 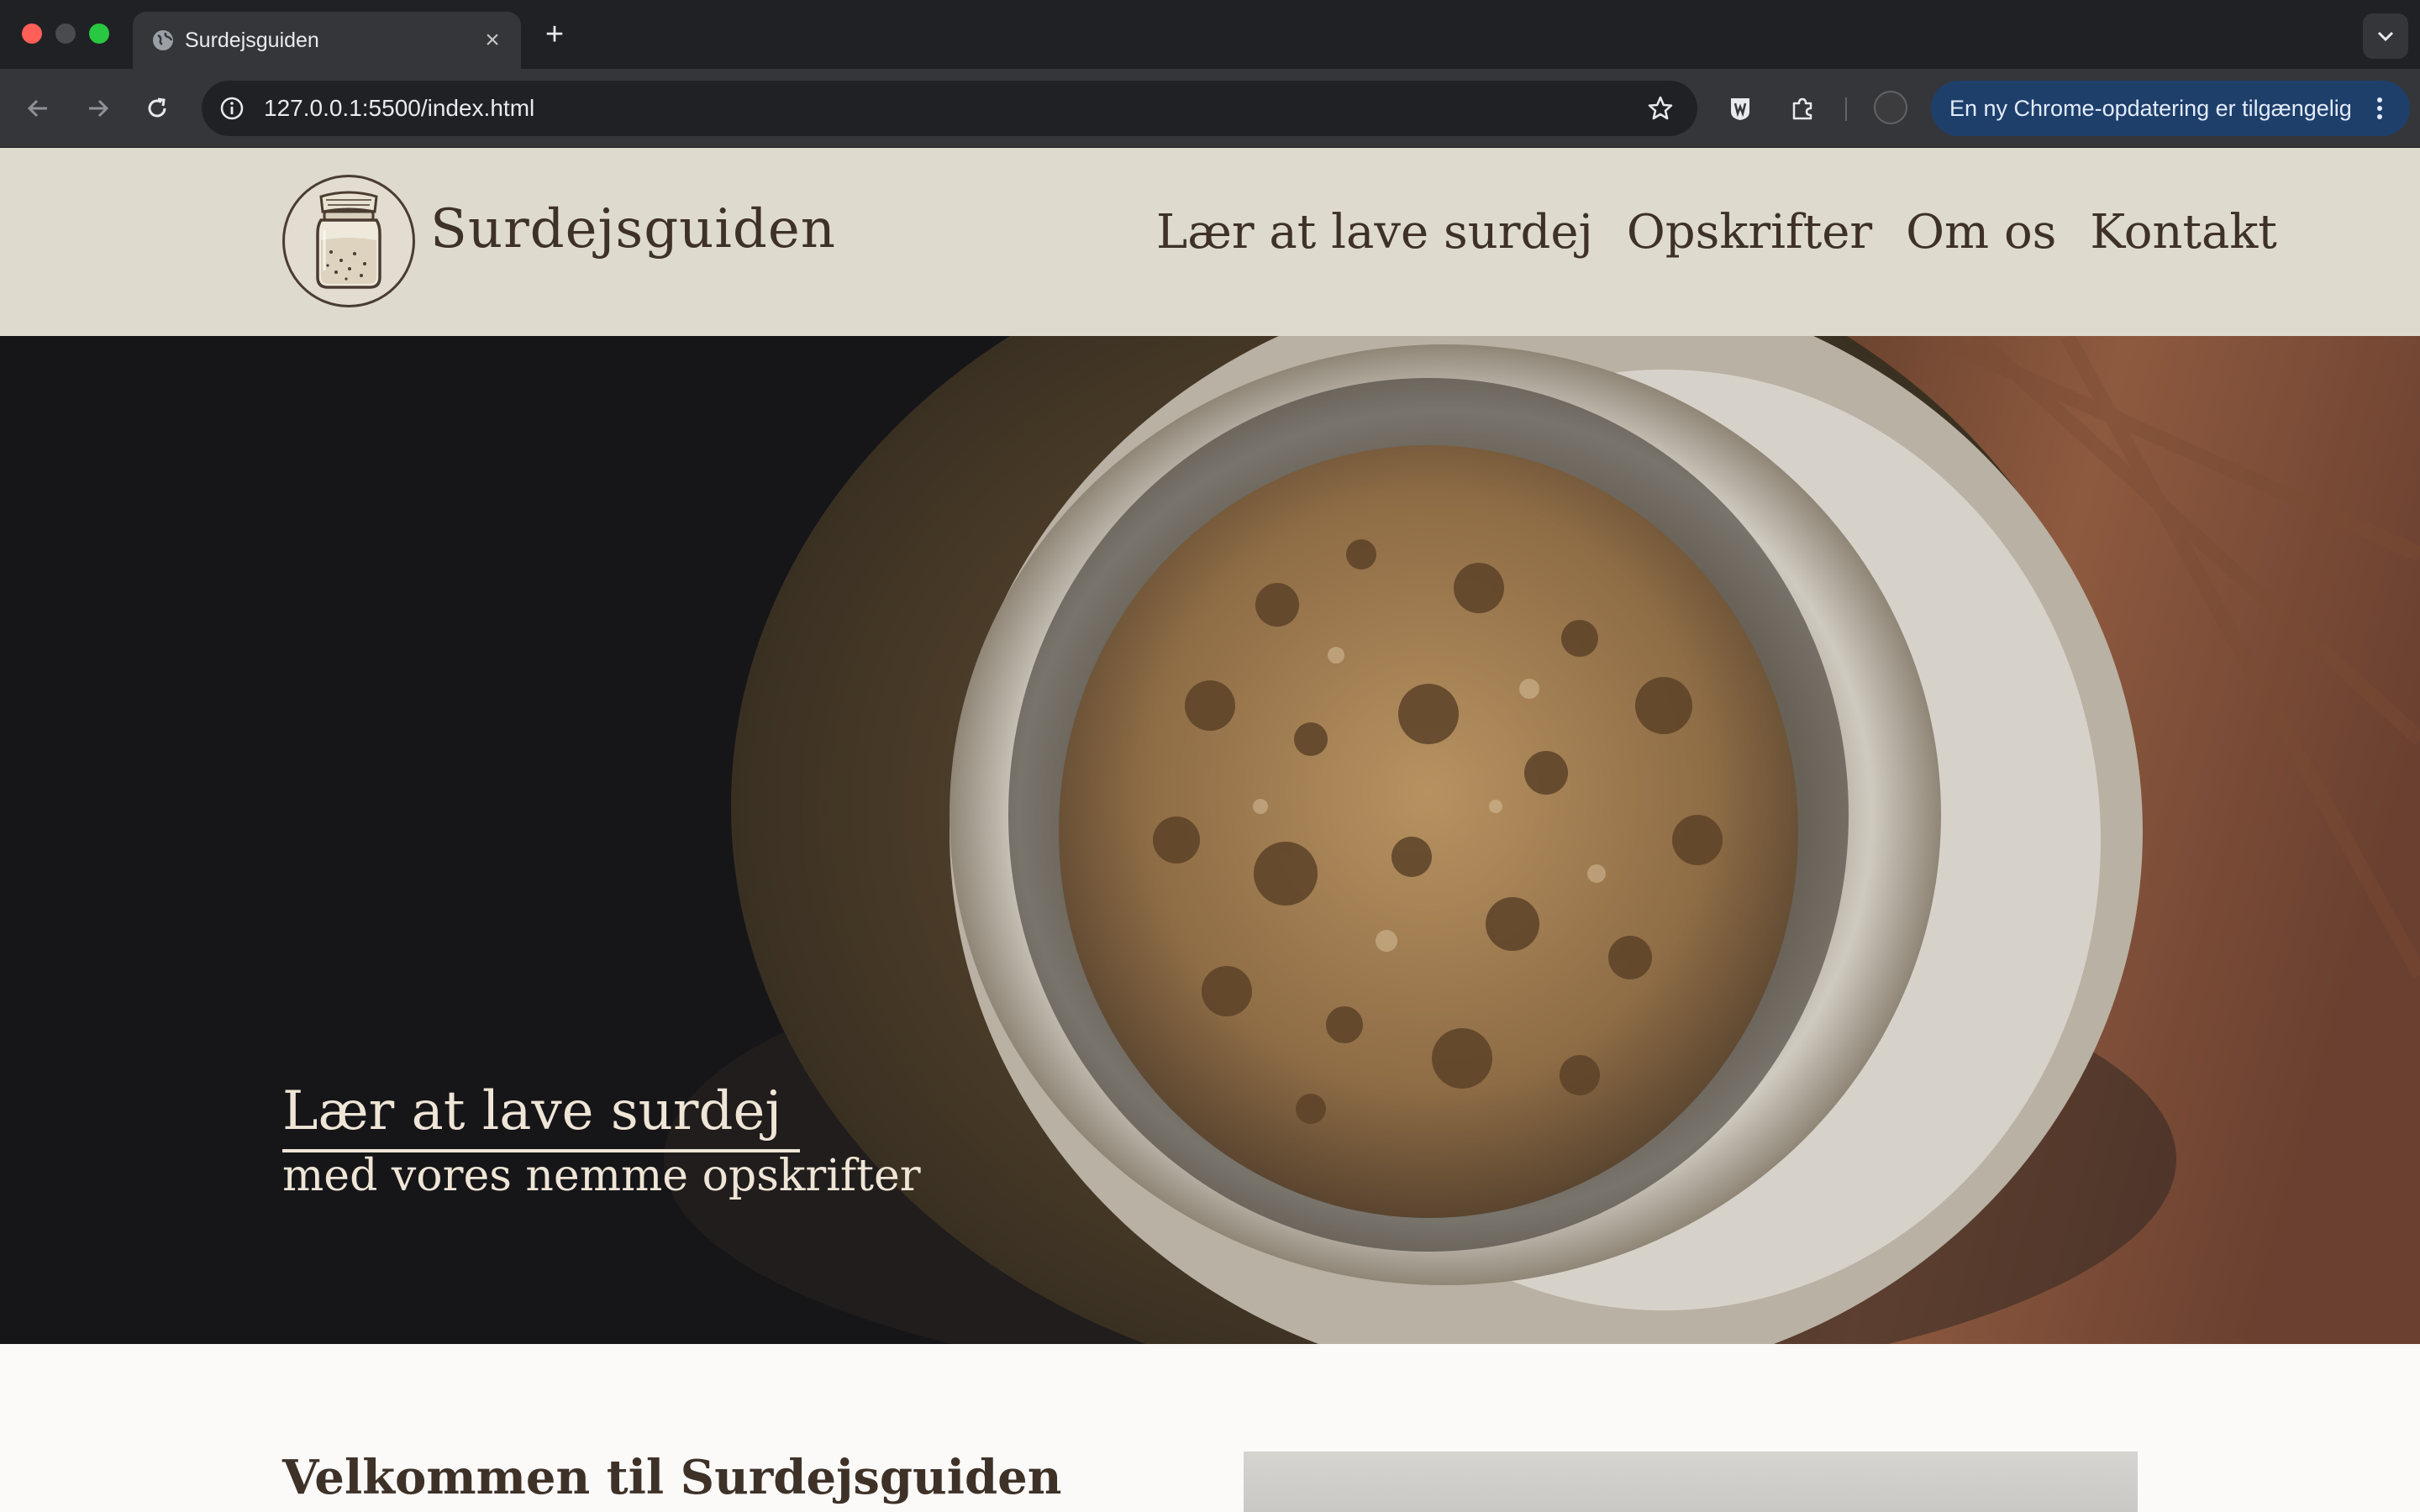 I want to click on url-text: 127.0.0.1:5500/index.html, so click(x=399, y=108).